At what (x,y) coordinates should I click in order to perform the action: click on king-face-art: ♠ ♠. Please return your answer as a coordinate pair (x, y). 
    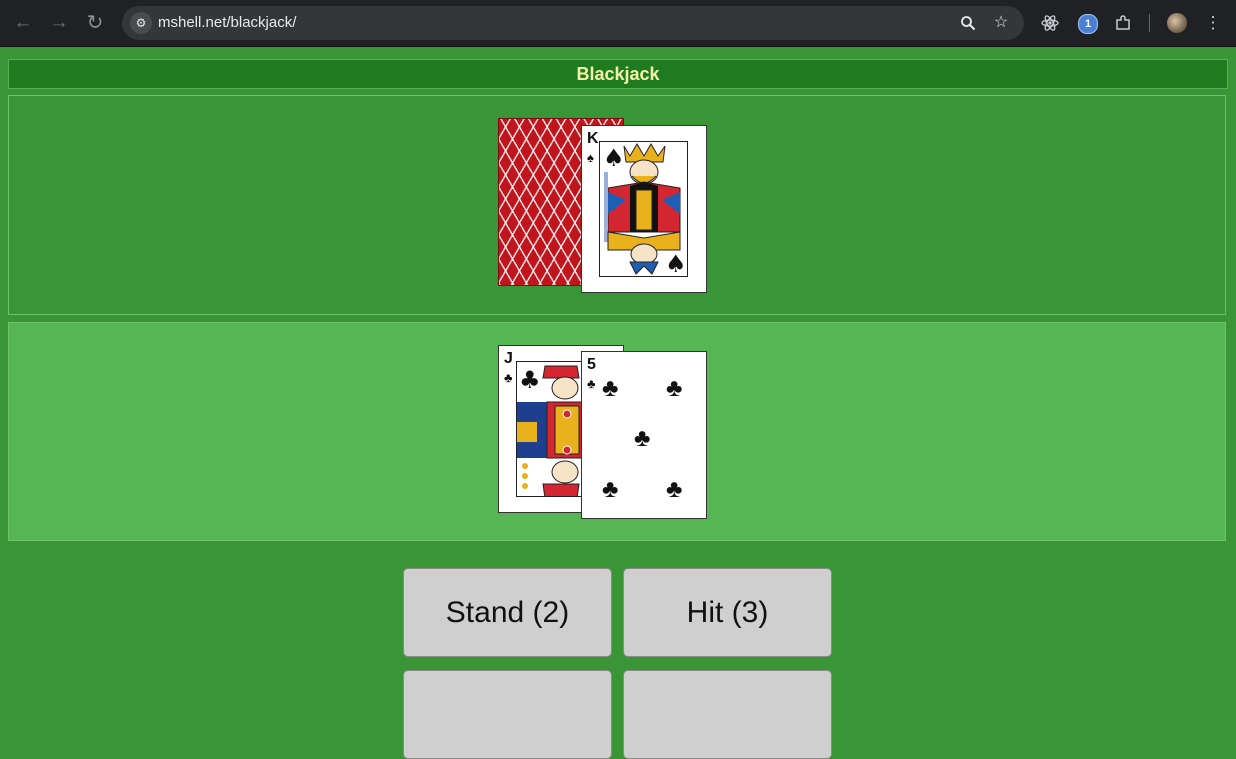
    Looking at the image, I should click on (643, 209).